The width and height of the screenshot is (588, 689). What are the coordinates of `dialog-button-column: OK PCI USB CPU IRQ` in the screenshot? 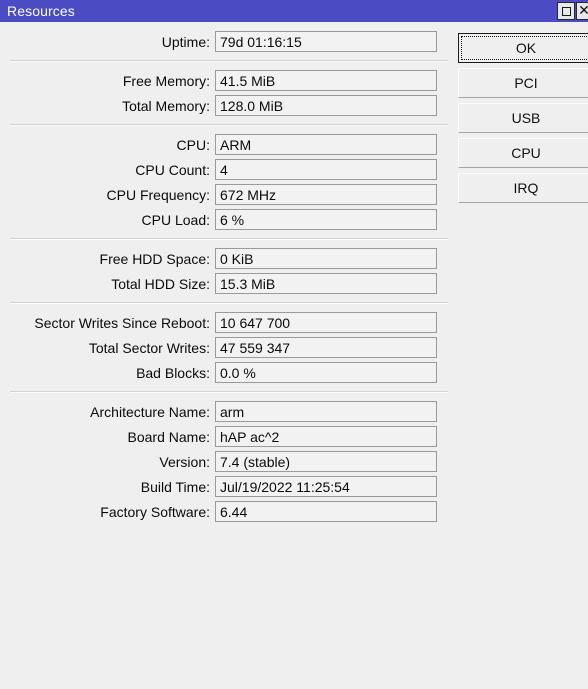 It's located at (523, 120).